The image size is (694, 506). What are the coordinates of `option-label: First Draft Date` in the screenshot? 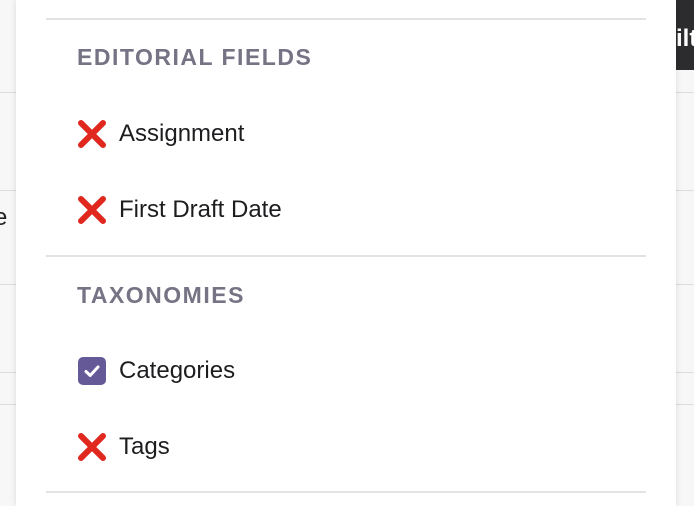 It's located at (200, 209).